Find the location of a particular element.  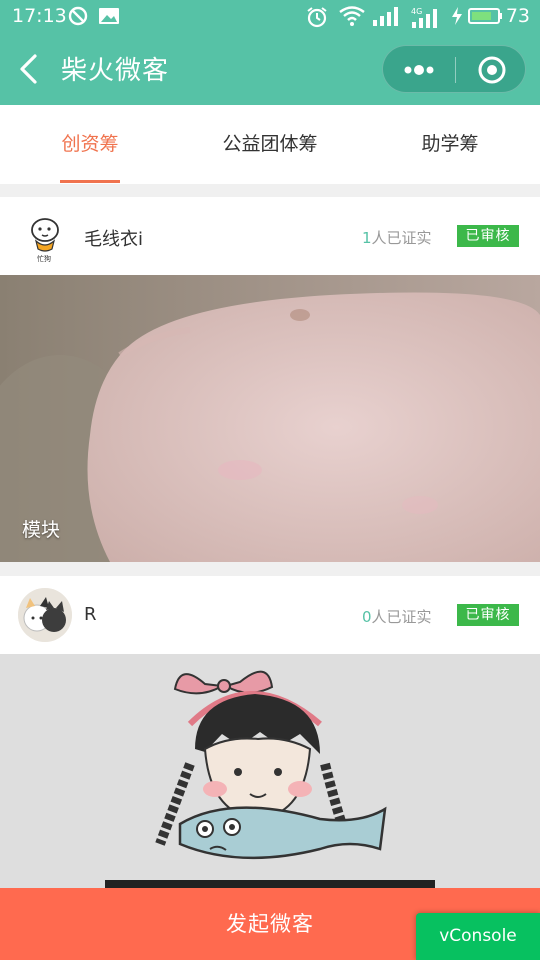

alarm-icon is located at coordinates (317, 17).